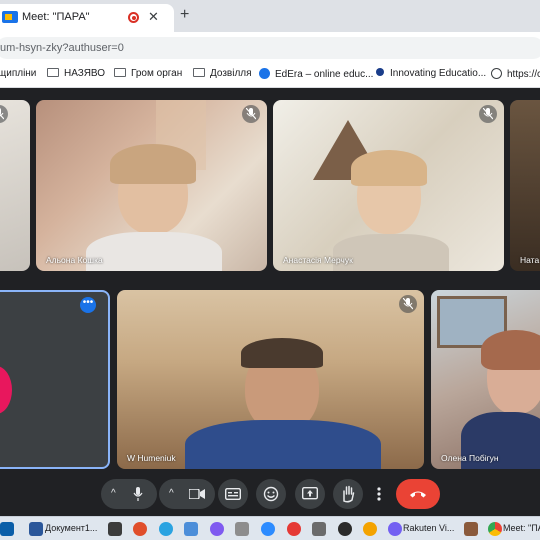 The image size is (540, 540). I want to click on edera-icon, so click(264, 73).